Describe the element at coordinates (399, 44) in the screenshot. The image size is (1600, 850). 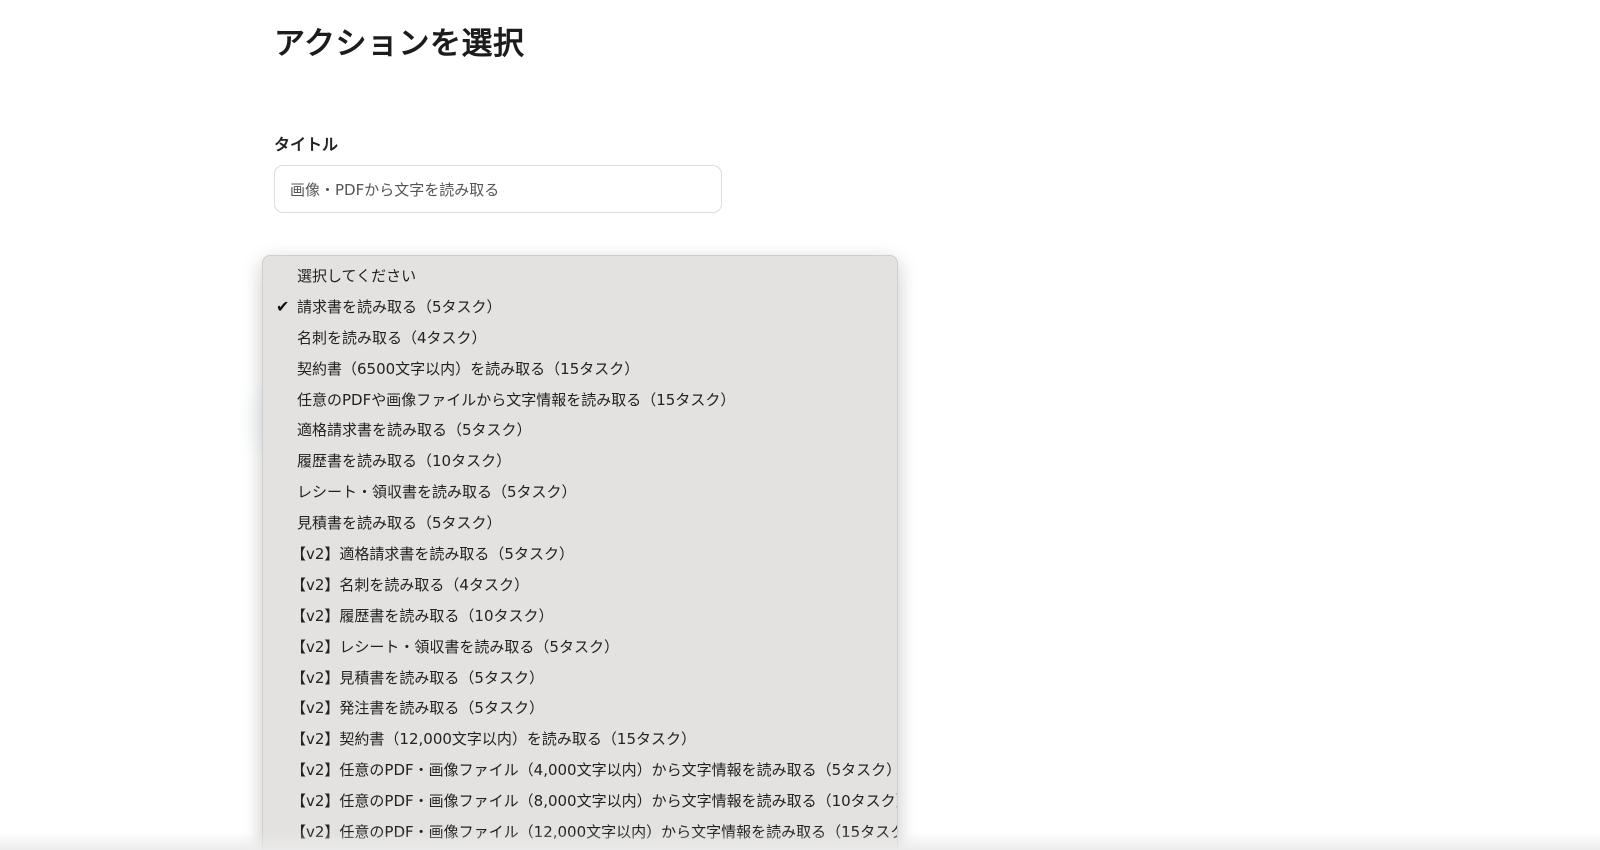
I see `page-title: アクションを選択` at that location.